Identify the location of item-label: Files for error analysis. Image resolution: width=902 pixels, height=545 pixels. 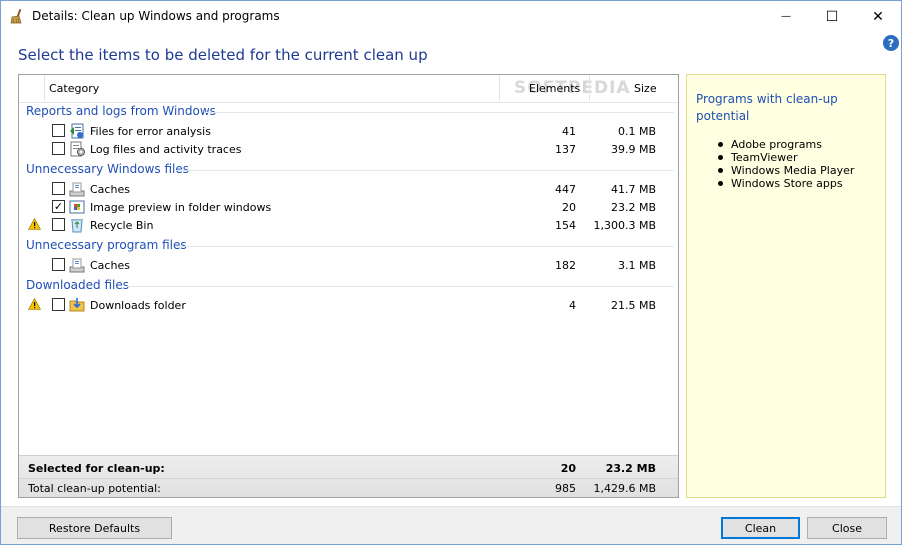
(150, 131).